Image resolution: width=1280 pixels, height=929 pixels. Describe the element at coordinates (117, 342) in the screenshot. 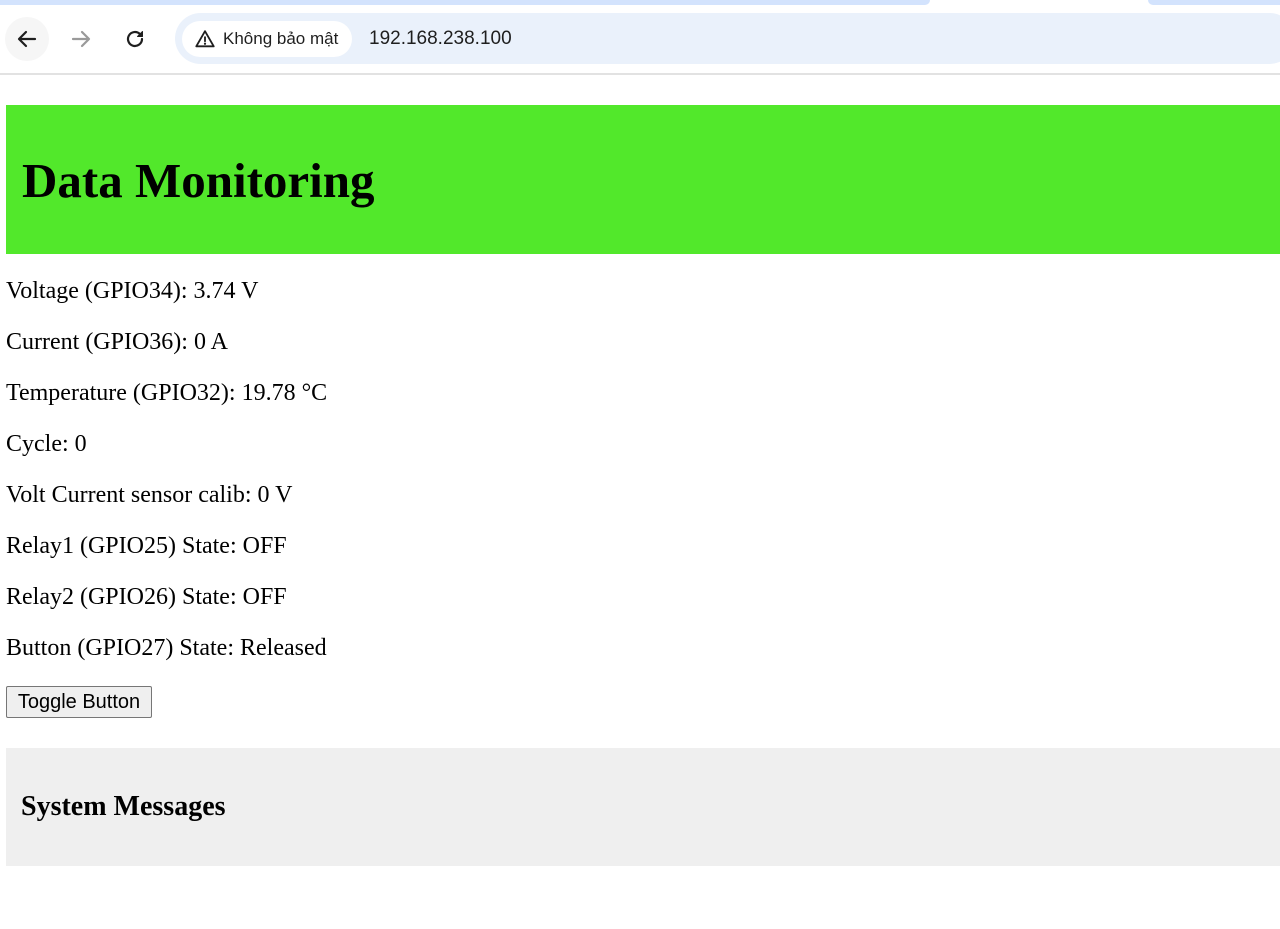

I see `current-reading: Current (GPIO36): 0 A` at that location.